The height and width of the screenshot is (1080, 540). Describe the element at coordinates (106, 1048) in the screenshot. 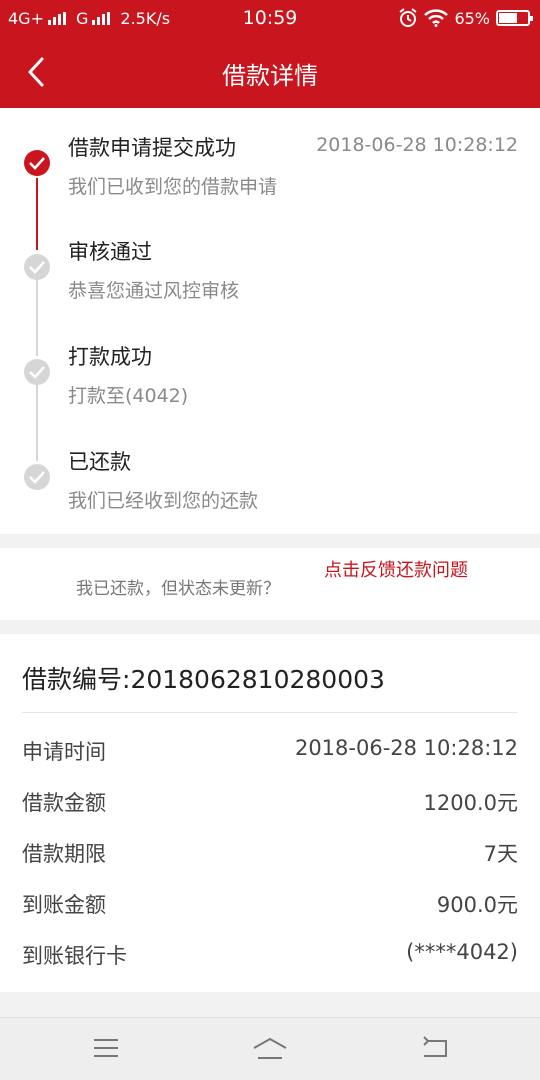

I see `menu-icon` at that location.